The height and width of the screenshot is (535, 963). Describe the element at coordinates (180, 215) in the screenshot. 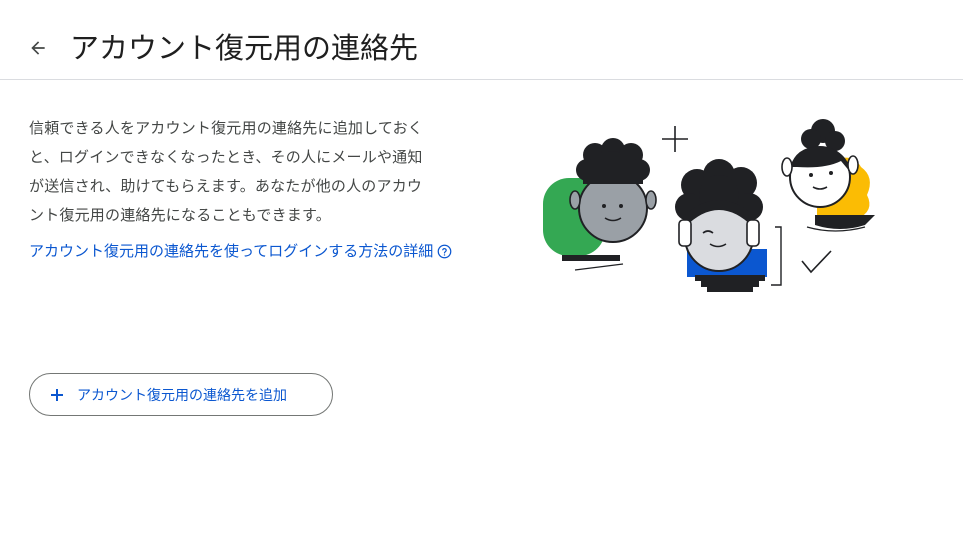

I see `description-line: ント復元用の連絡先になることもできます。` at that location.